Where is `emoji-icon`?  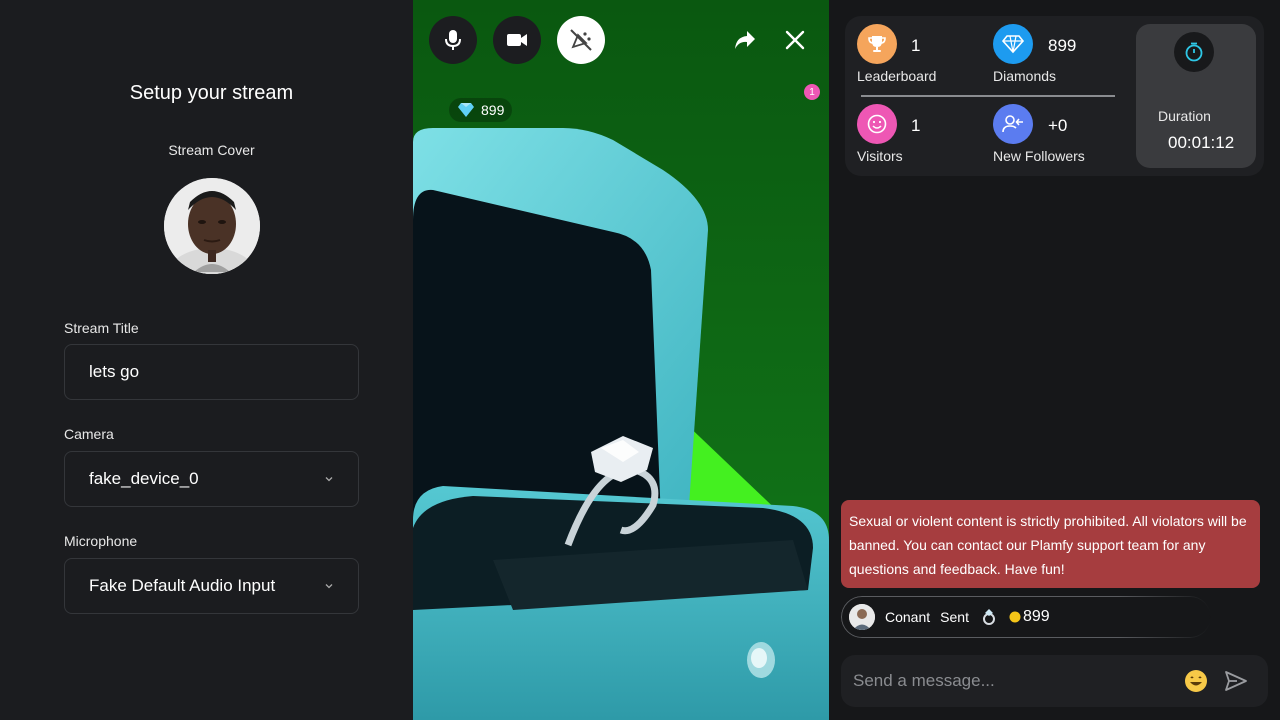 emoji-icon is located at coordinates (1196, 681).